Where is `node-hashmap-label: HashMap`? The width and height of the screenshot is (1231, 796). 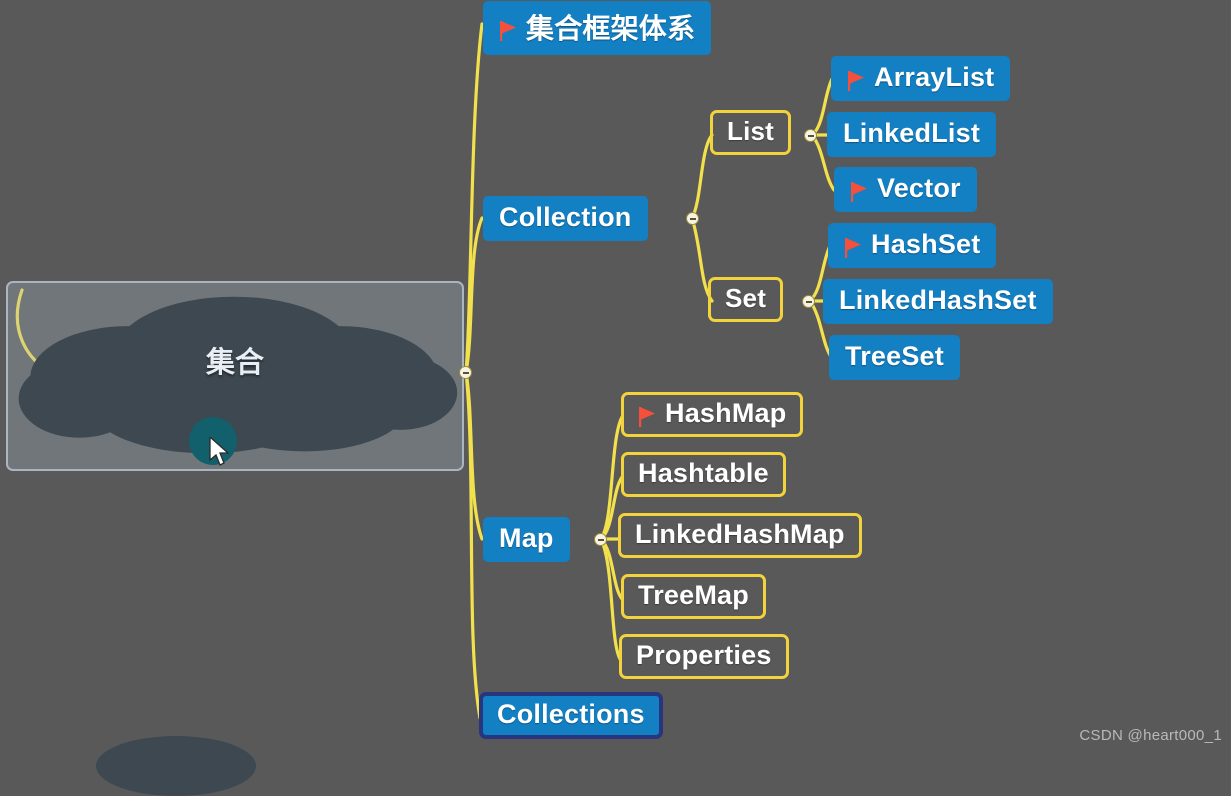 node-hashmap-label: HashMap is located at coordinates (726, 413).